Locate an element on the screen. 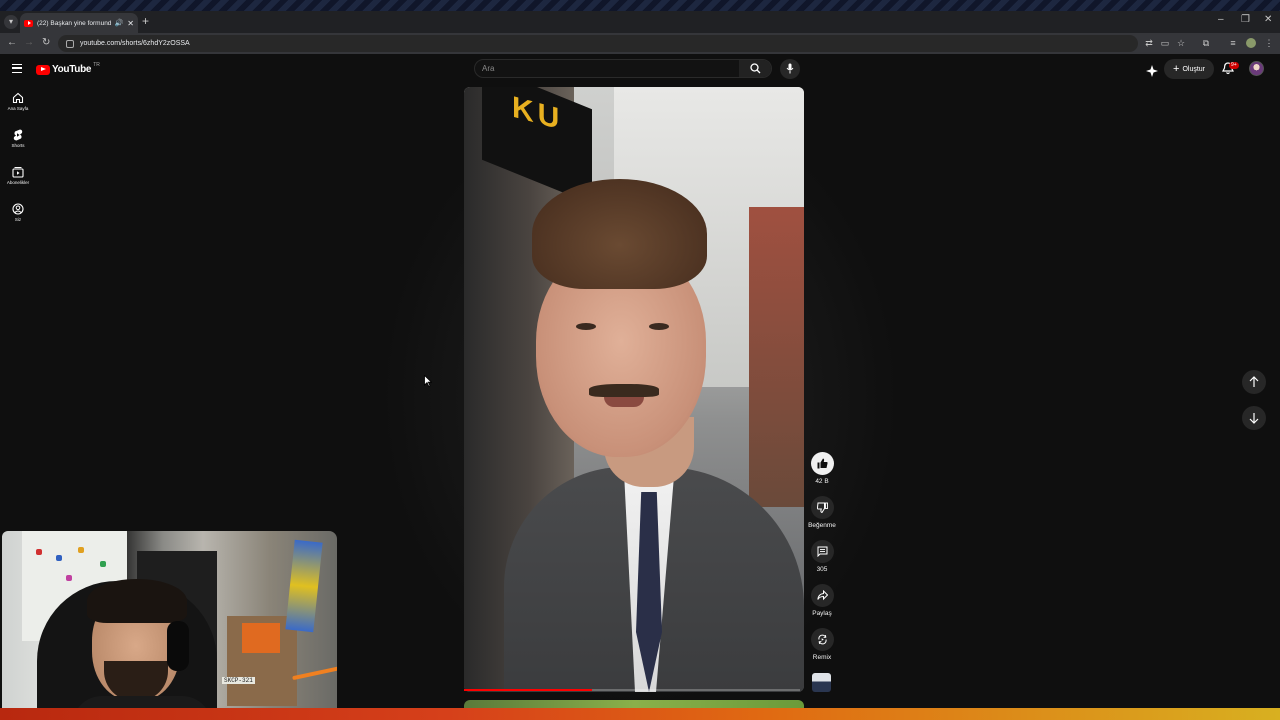  sidebar-item-label: Siz is located at coordinates (18, 219).